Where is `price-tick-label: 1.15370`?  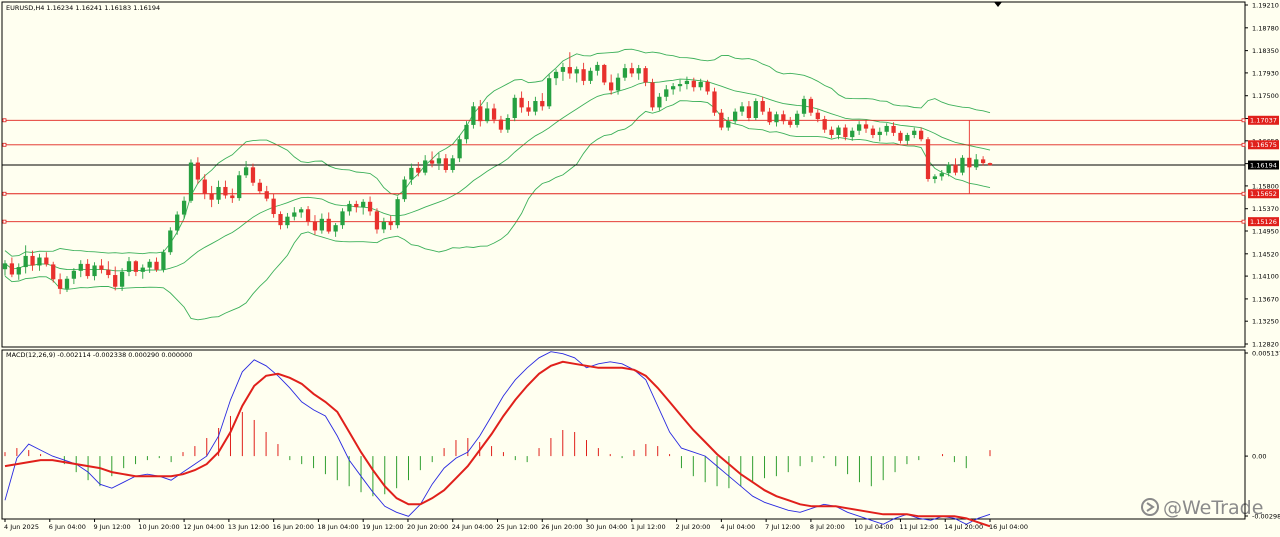
price-tick-label: 1.15370 is located at coordinates (1265, 209).